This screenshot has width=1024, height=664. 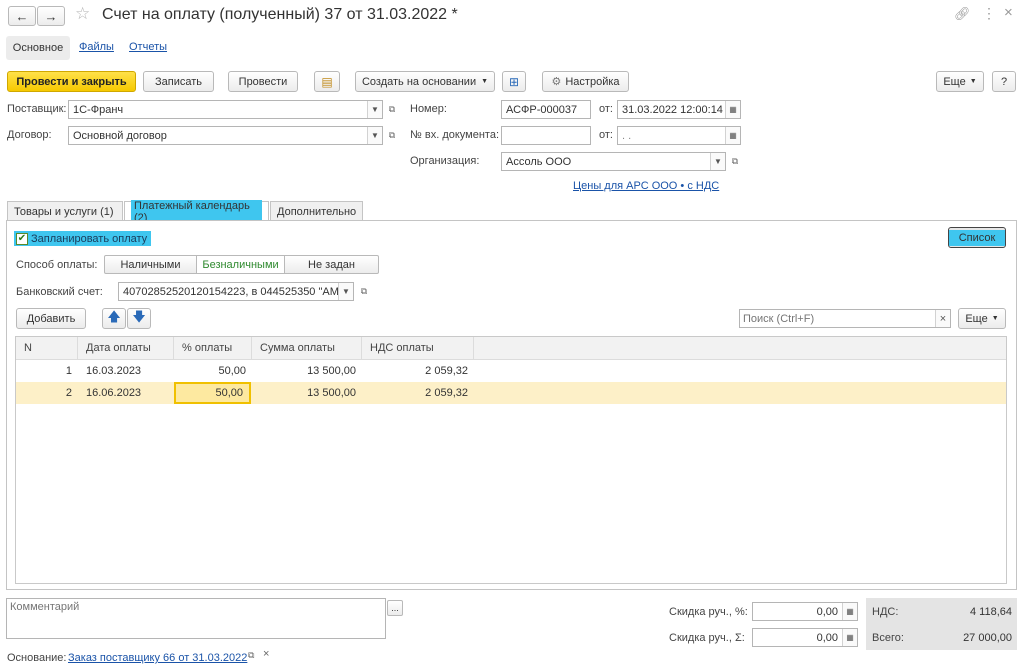 I want to click on method-cash-button: Наличными, so click(x=150, y=264).